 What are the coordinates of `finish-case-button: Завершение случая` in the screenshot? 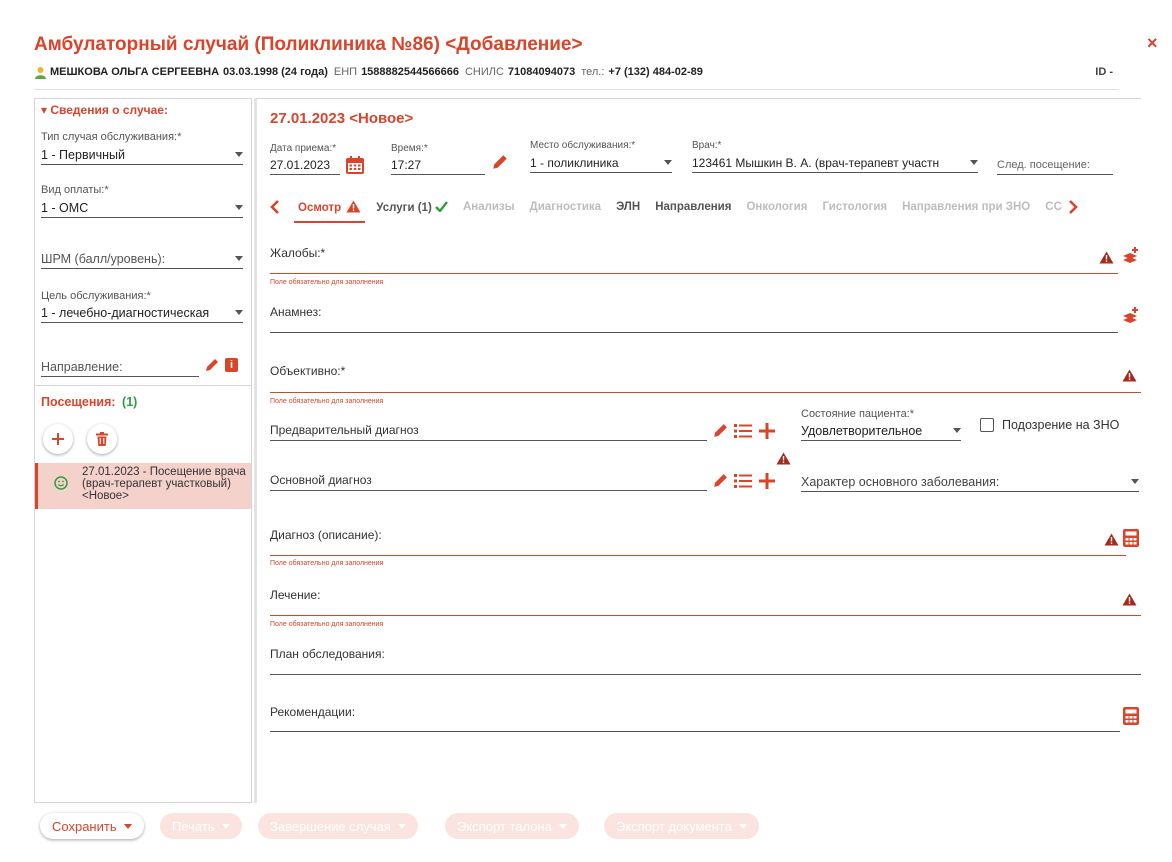 It's located at (338, 826).